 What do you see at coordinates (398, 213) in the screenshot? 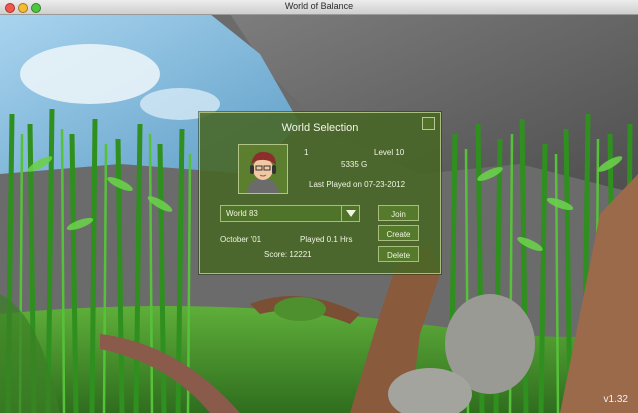
I see `join-button: Join` at bounding box center [398, 213].